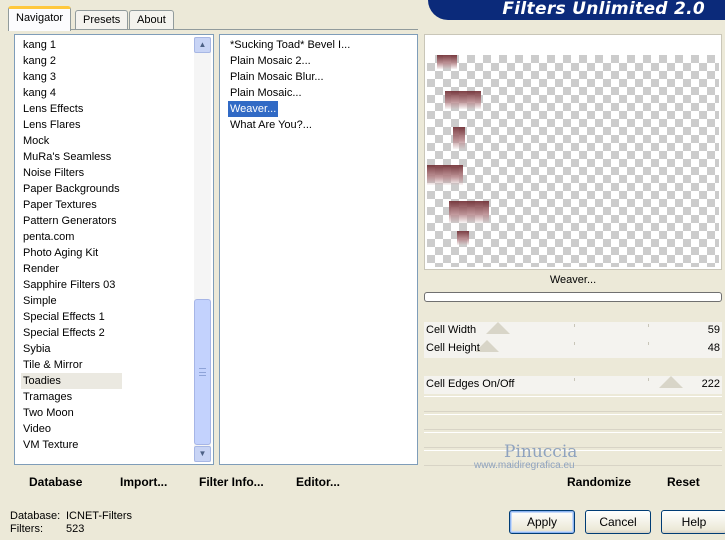 This screenshot has height=540, width=725. Describe the element at coordinates (71, 365) in the screenshot. I see `category-item: Tile & Mirror` at that location.